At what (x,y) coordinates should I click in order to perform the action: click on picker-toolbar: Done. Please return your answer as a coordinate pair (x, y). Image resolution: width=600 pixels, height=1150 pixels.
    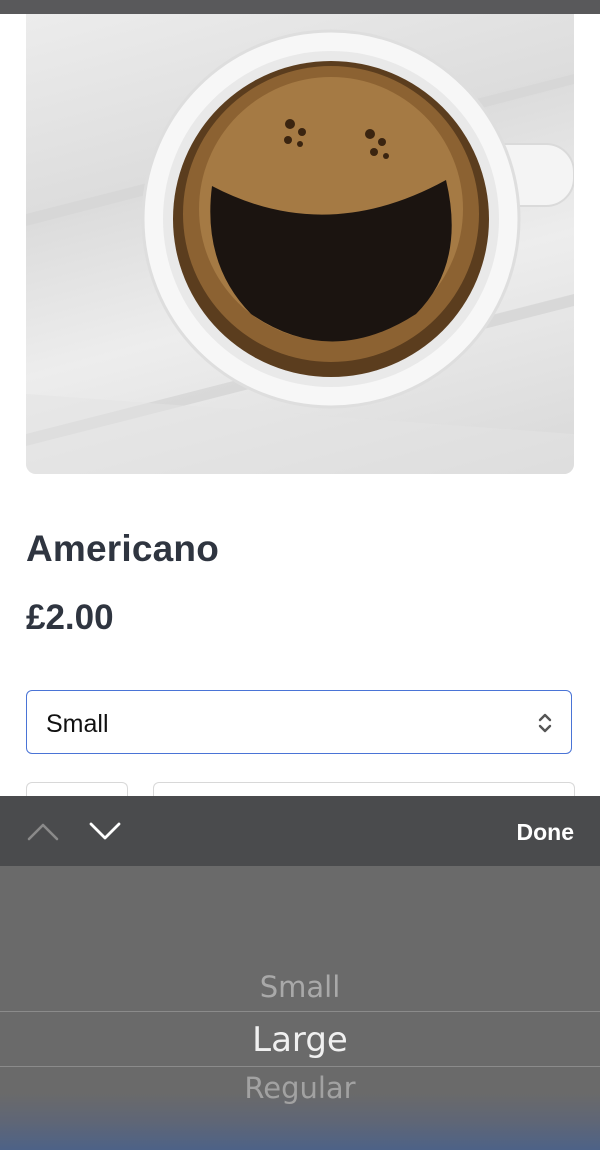
    Looking at the image, I should click on (300, 831).